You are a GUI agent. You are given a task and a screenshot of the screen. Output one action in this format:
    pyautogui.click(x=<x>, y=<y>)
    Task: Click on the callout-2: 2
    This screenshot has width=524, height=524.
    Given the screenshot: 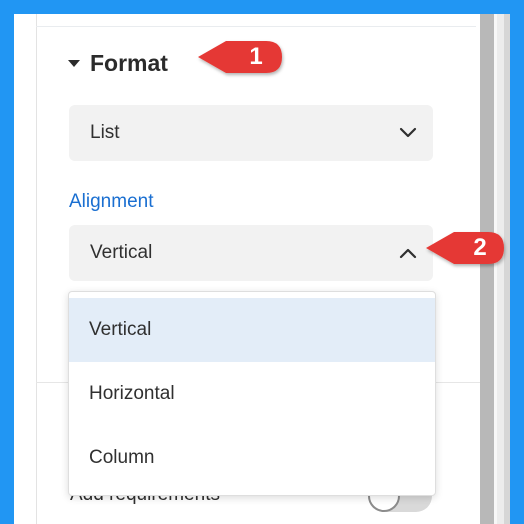 What is the action you would take?
    pyautogui.click(x=467, y=248)
    